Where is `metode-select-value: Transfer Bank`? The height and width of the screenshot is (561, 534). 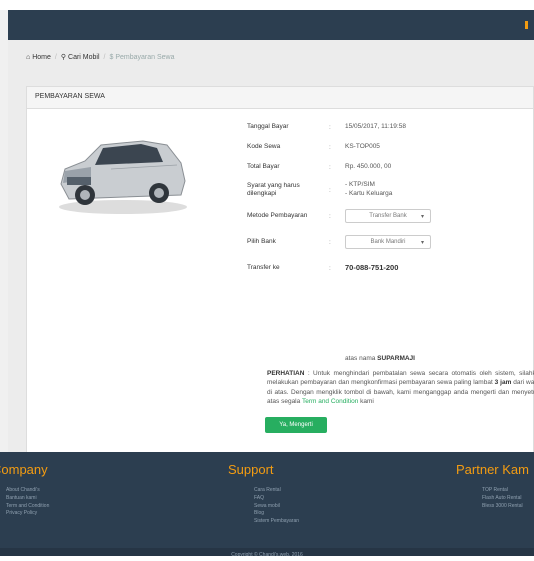 metode-select-value: Transfer Bank is located at coordinates (388, 216).